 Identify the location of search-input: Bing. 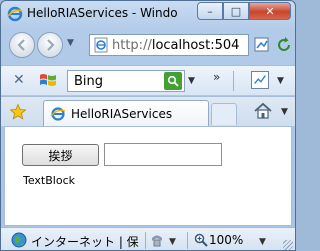
(119, 81).